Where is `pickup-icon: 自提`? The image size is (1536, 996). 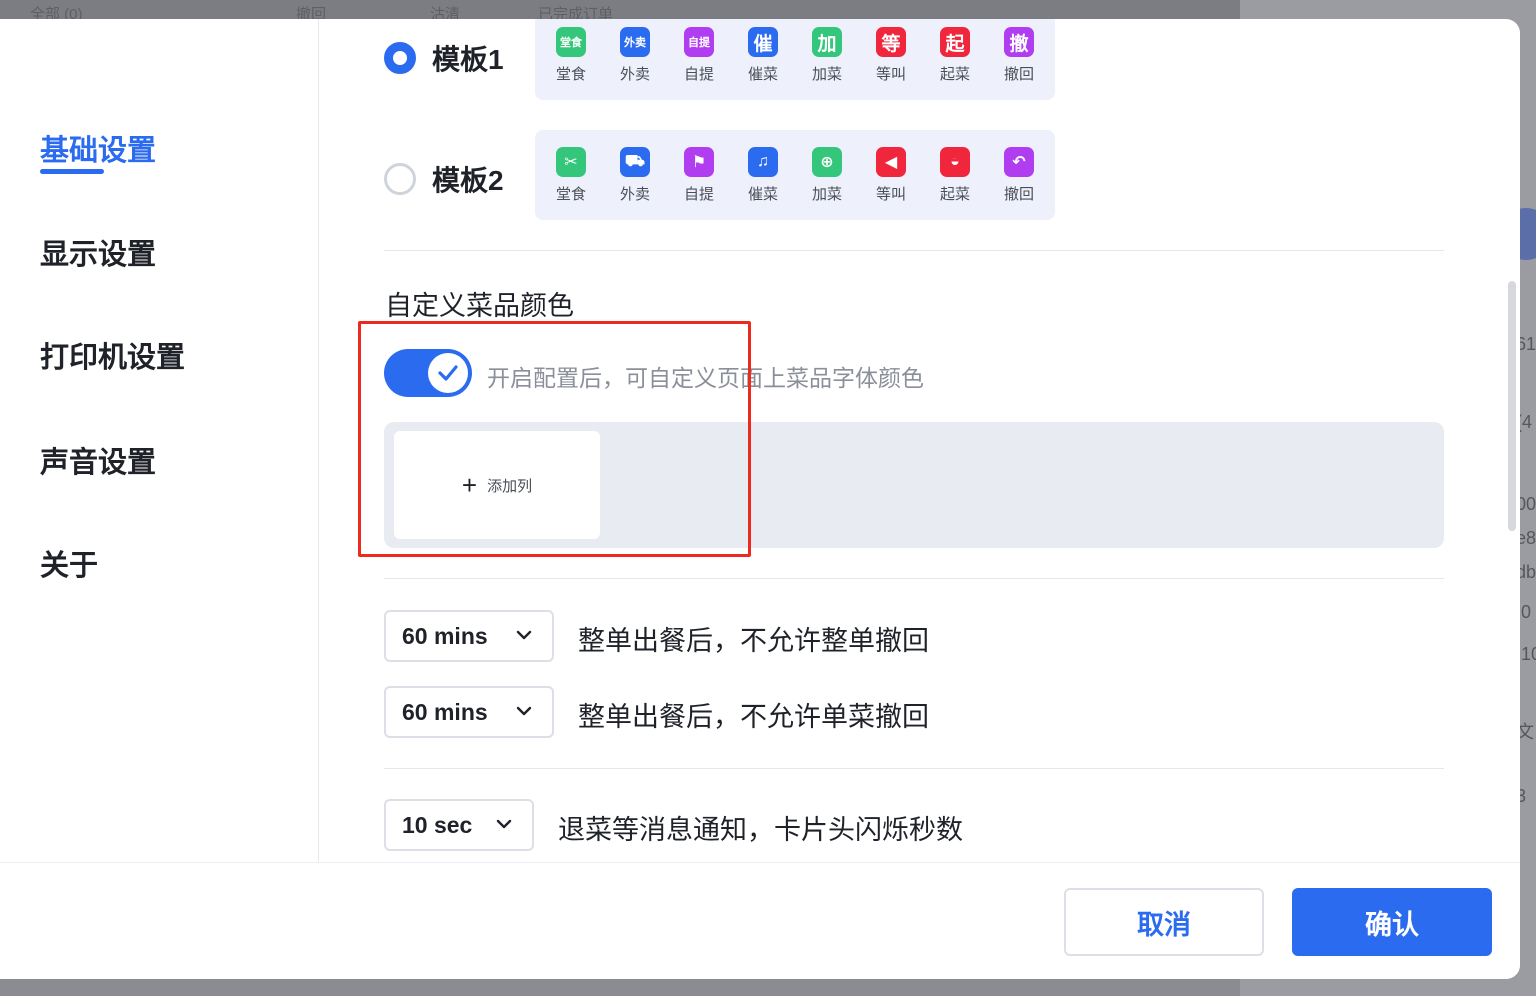
pickup-icon: 自提 is located at coordinates (699, 42).